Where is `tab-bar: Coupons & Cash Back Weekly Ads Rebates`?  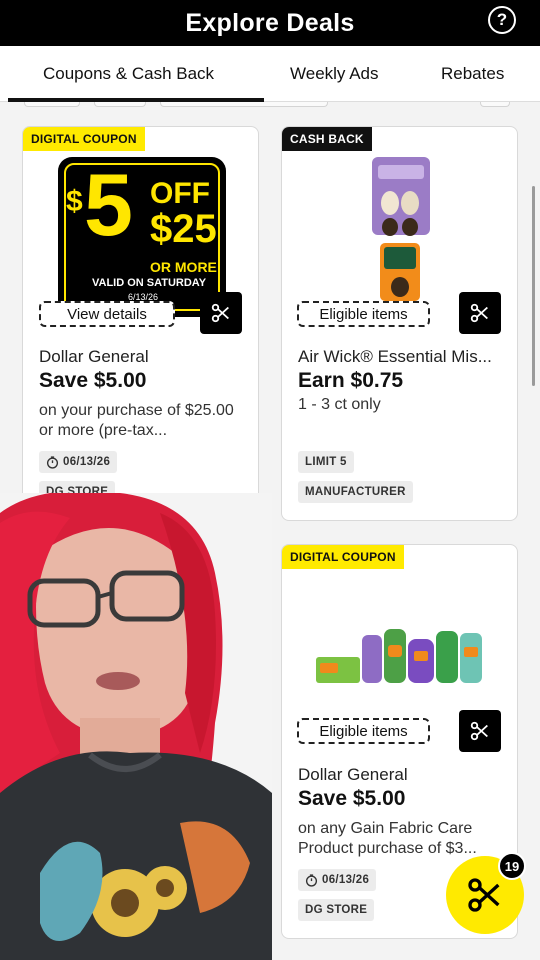 tab-bar: Coupons & Cash Back Weekly Ads Rebates is located at coordinates (270, 74).